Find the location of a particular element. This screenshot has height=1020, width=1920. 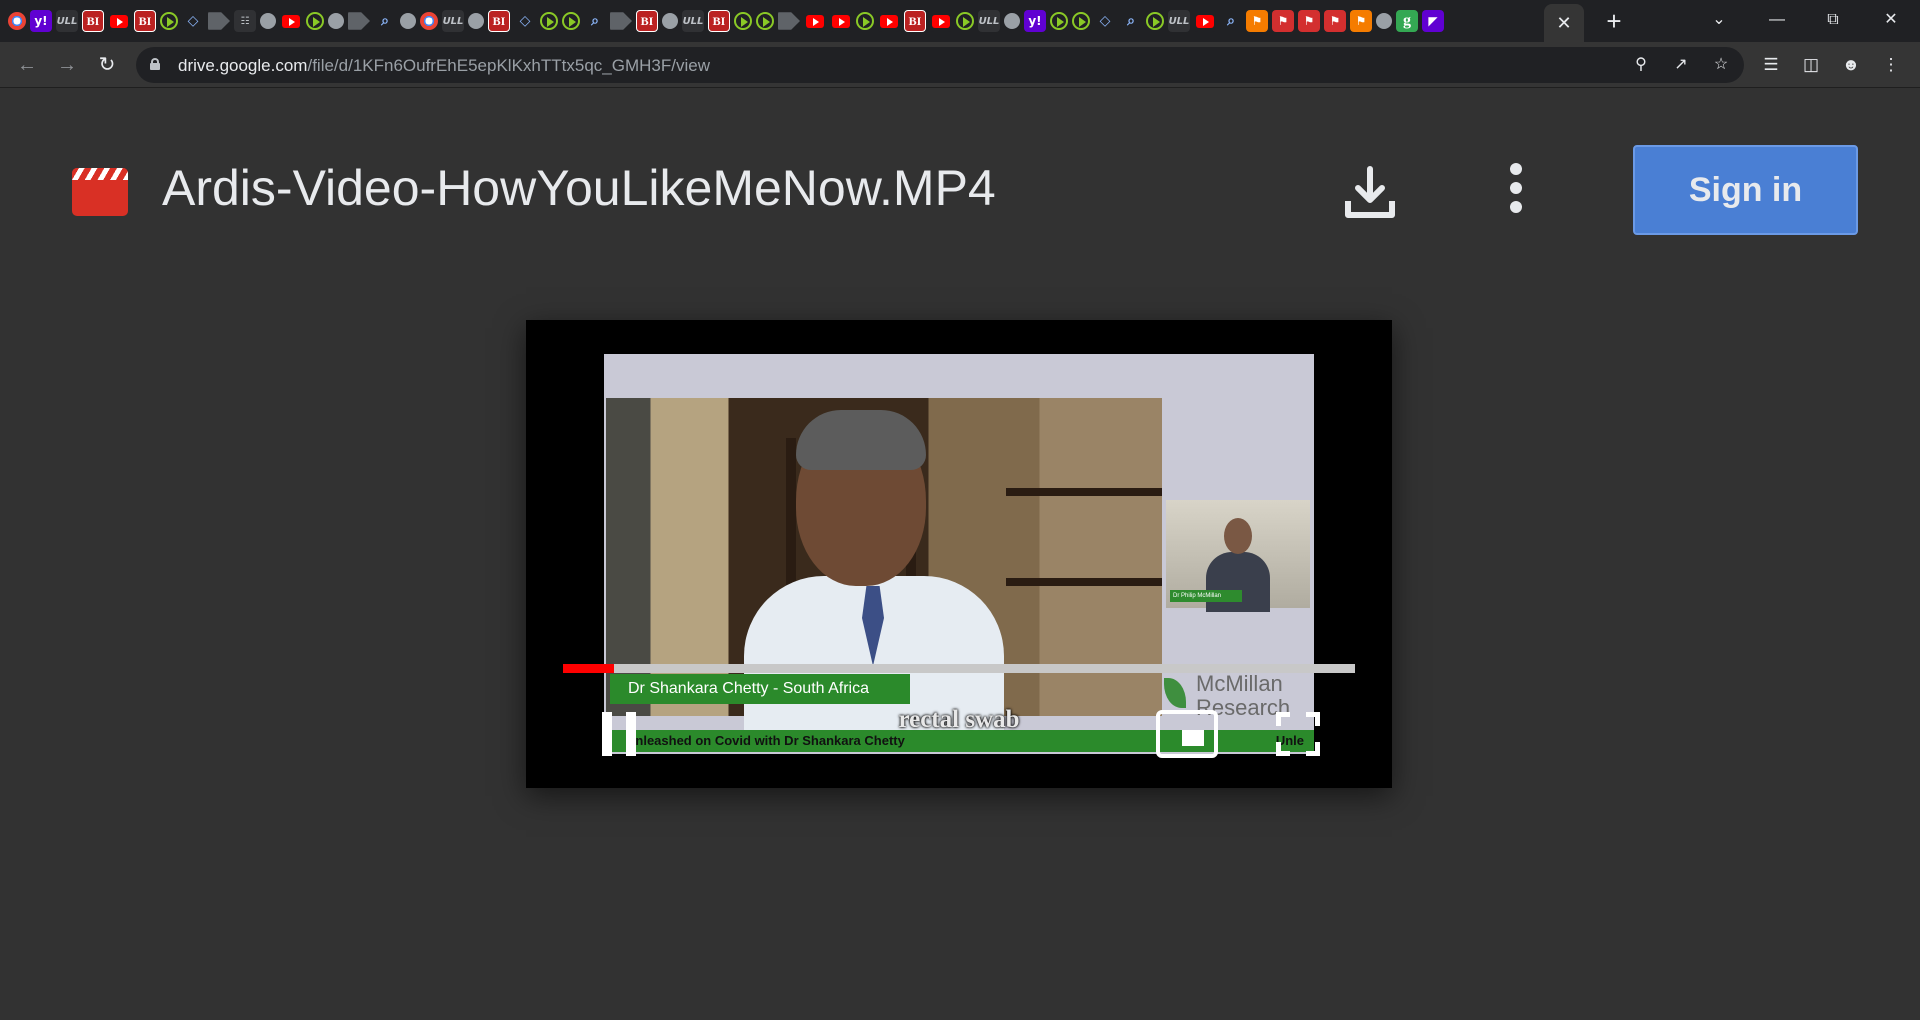

leaf-icon is located at coordinates (1175, 693).